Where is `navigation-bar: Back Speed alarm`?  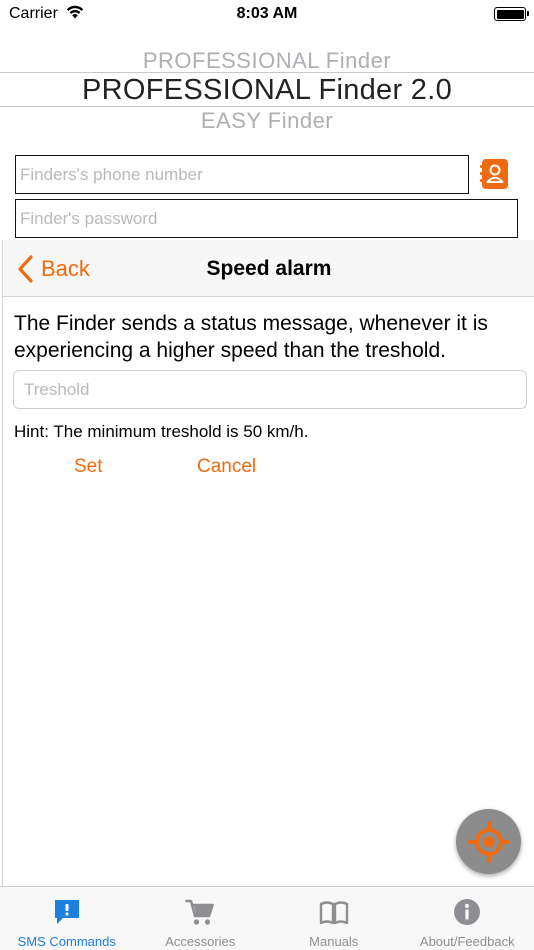 navigation-bar: Back Speed alarm is located at coordinates (268, 268).